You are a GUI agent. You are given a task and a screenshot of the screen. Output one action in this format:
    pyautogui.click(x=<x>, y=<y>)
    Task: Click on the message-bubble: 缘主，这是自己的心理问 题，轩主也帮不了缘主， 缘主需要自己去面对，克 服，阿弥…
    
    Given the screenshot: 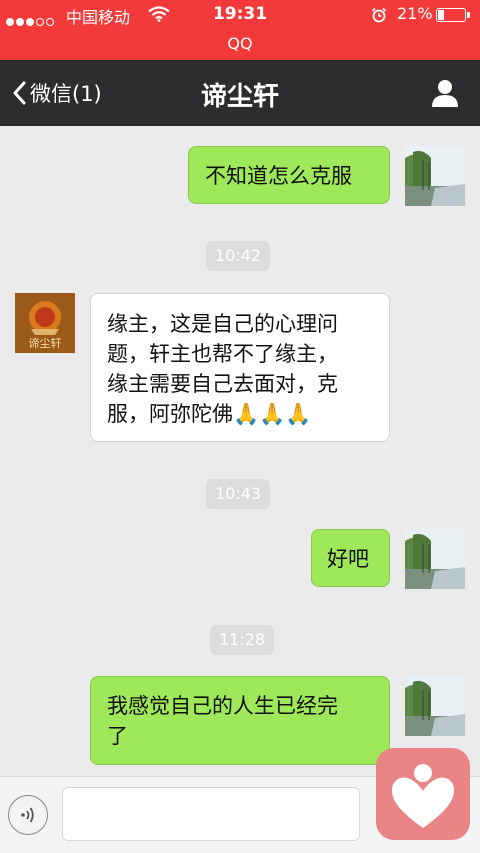 What is the action you would take?
    pyautogui.click(x=240, y=367)
    